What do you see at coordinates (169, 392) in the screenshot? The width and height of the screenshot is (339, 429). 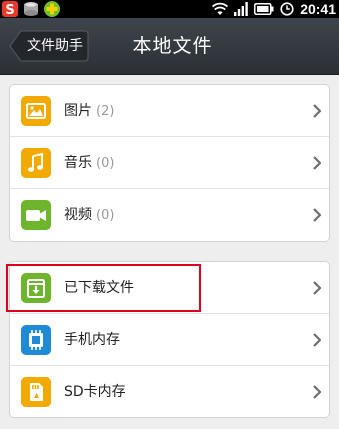 I see `list-item-sd-card: SD卡内存` at bounding box center [169, 392].